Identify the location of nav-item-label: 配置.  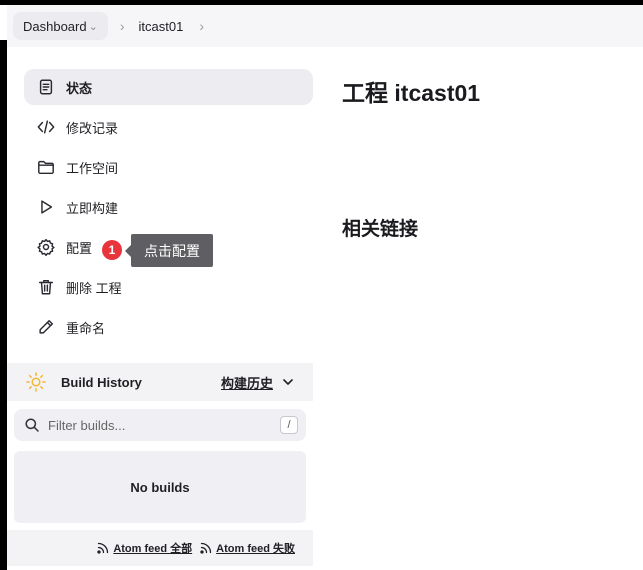
(79, 248).